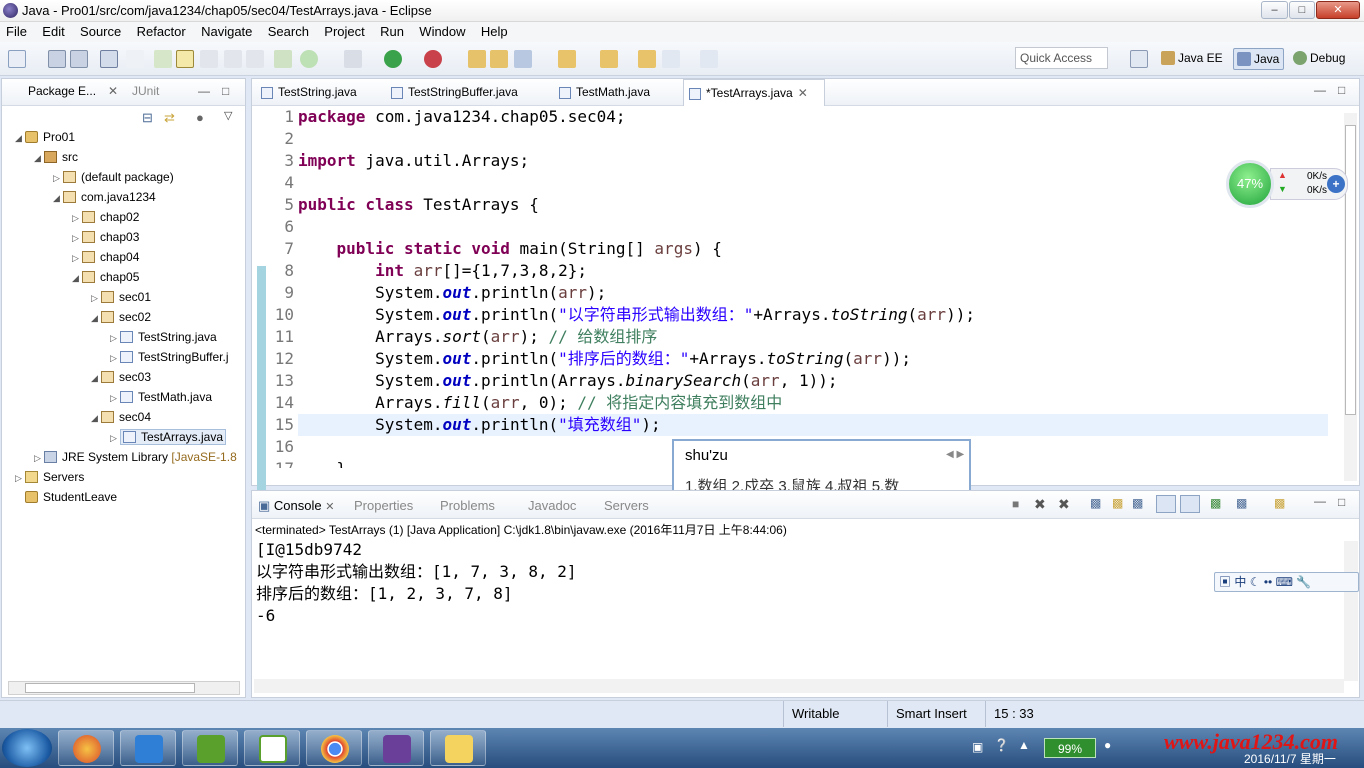 This screenshot has width=1364, height=768. What do you see at coordinates (272, 748) in the screenshot?
I see `taskbar-app-camtasia-player` at bounding box center [272, 748].